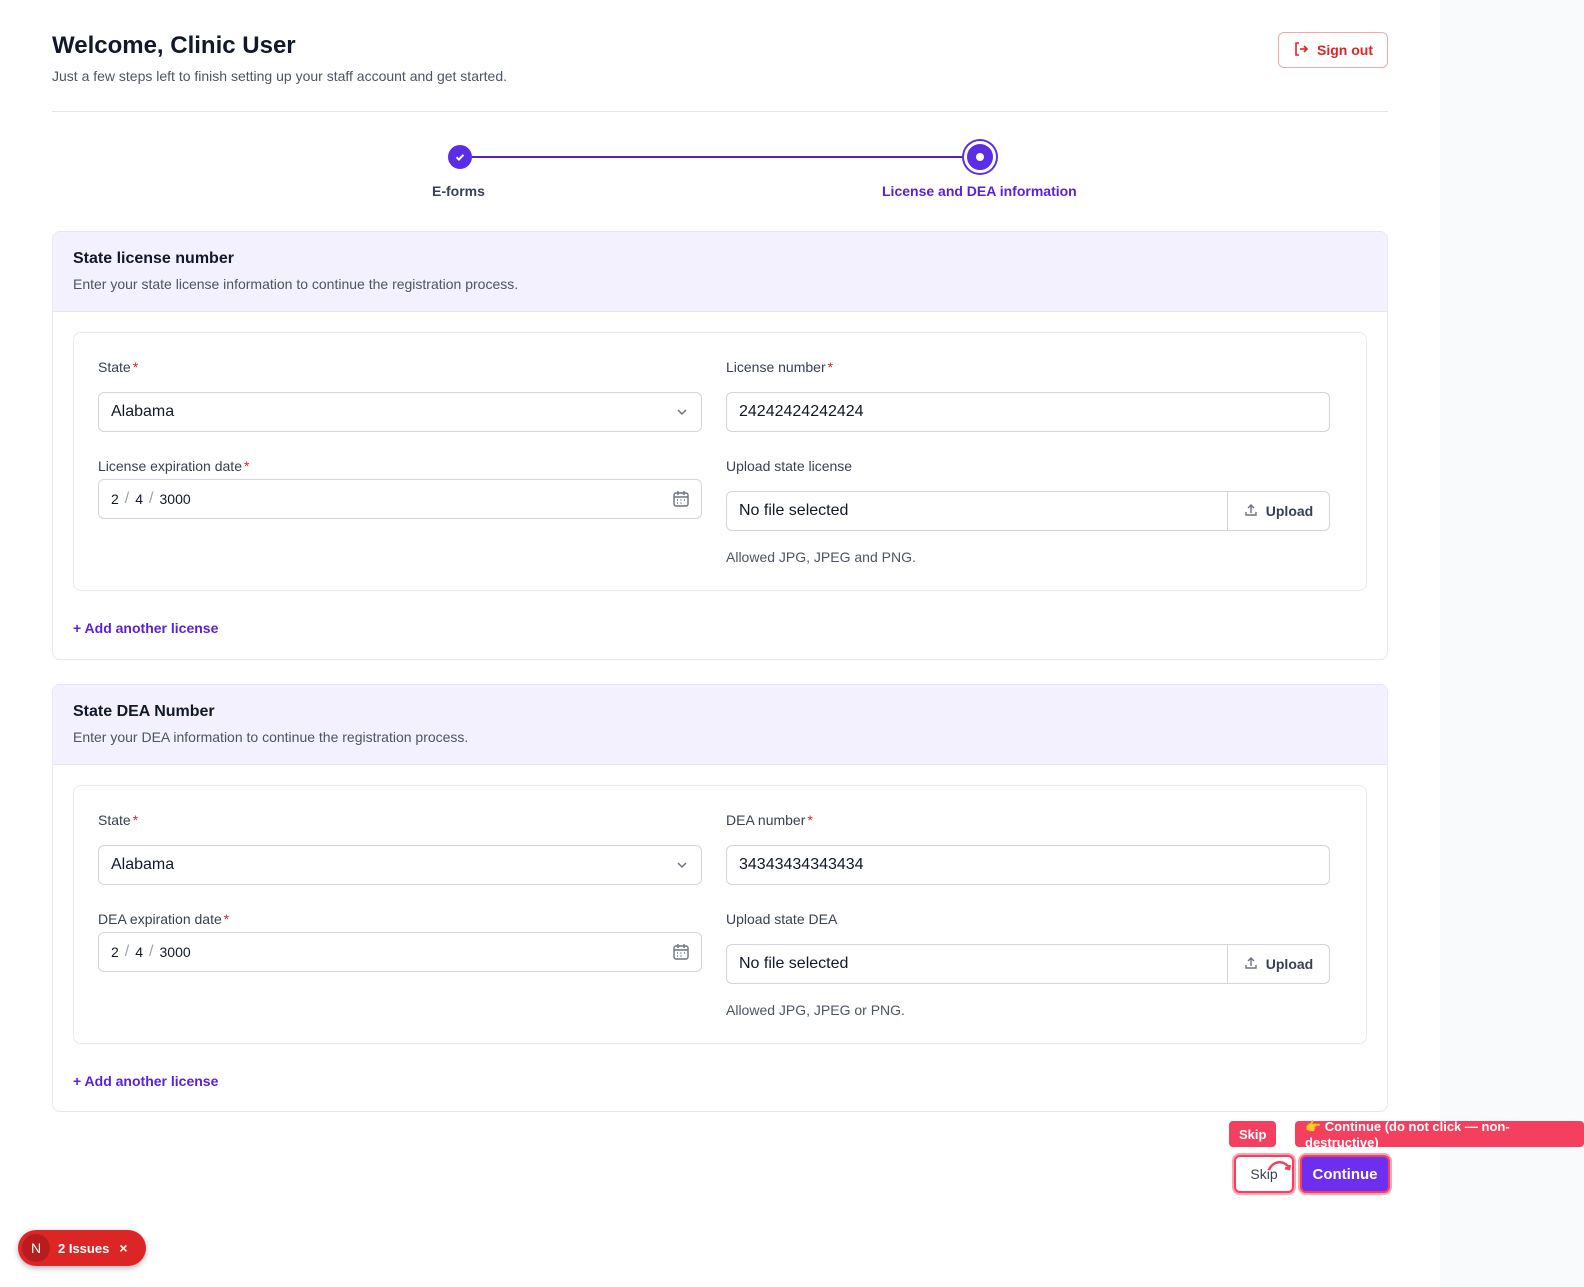 The width and height of the screenshot is (1584, 1287). Describe the element at coordinates (118, 367) in the screenshot. I see `license-state-label: State *` at that location.